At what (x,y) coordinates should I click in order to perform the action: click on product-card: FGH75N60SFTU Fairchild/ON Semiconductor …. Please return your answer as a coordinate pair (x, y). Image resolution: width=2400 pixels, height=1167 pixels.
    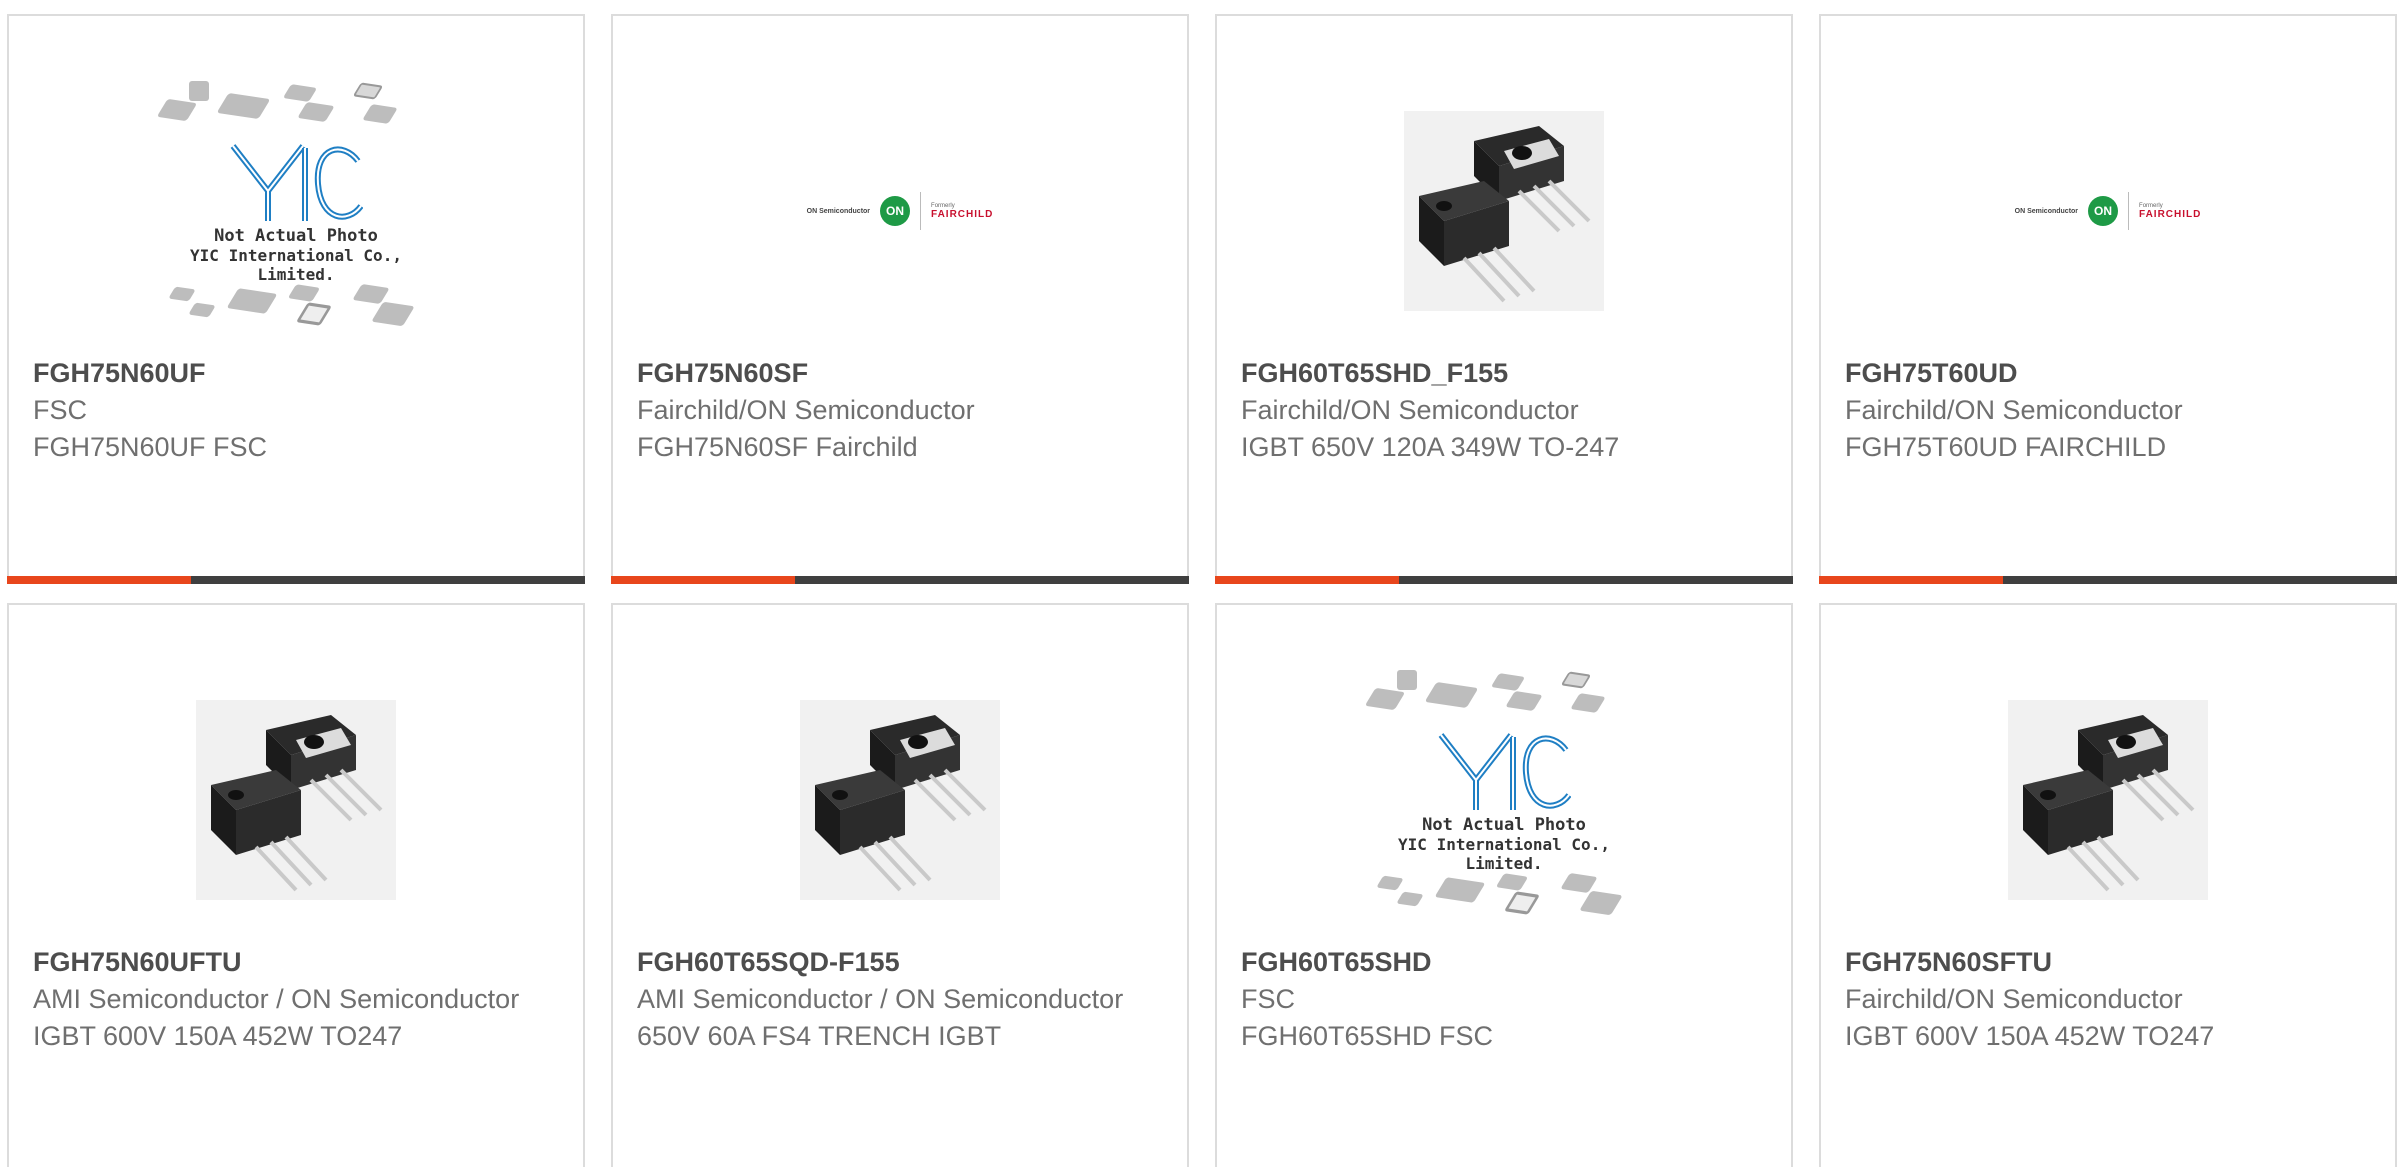
    Looking at the image, I should click on (2108, 885).